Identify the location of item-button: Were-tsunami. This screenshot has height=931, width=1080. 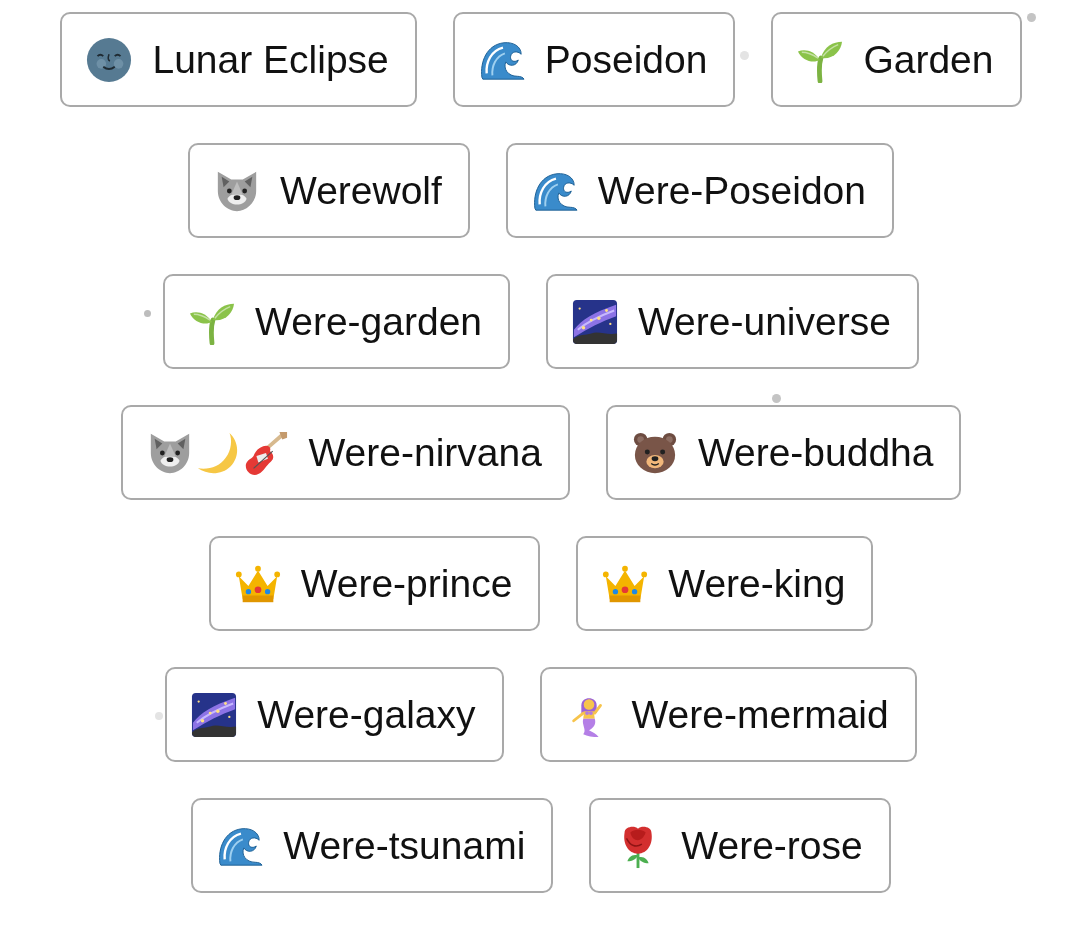
(372, 845).